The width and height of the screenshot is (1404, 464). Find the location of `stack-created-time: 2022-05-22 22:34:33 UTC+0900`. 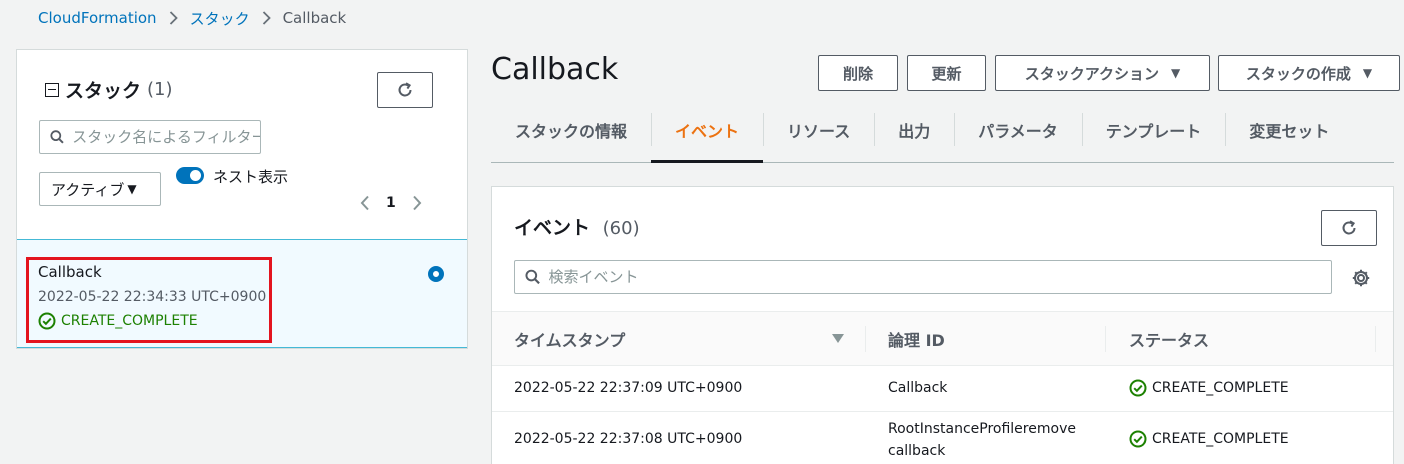

stack-created-time: 2022-05-22 22:34:33 UTC+0900 is located at coordinates (152, 297).